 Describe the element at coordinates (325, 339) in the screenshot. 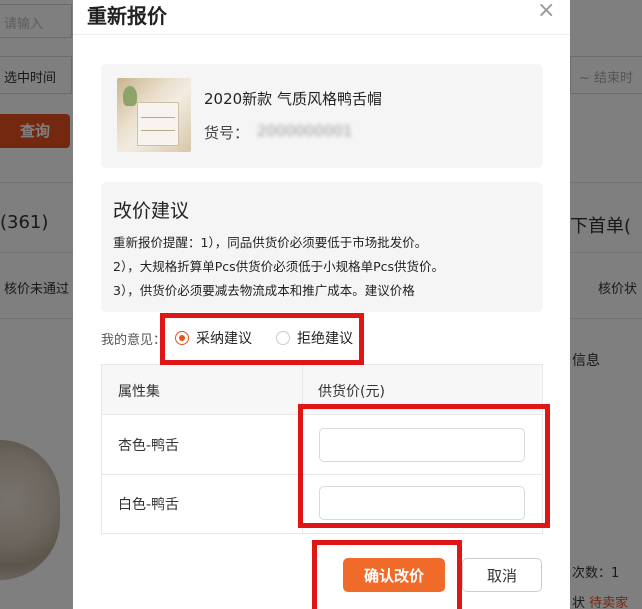

I see `radio-reject-label: 拒绝建议` at that location.